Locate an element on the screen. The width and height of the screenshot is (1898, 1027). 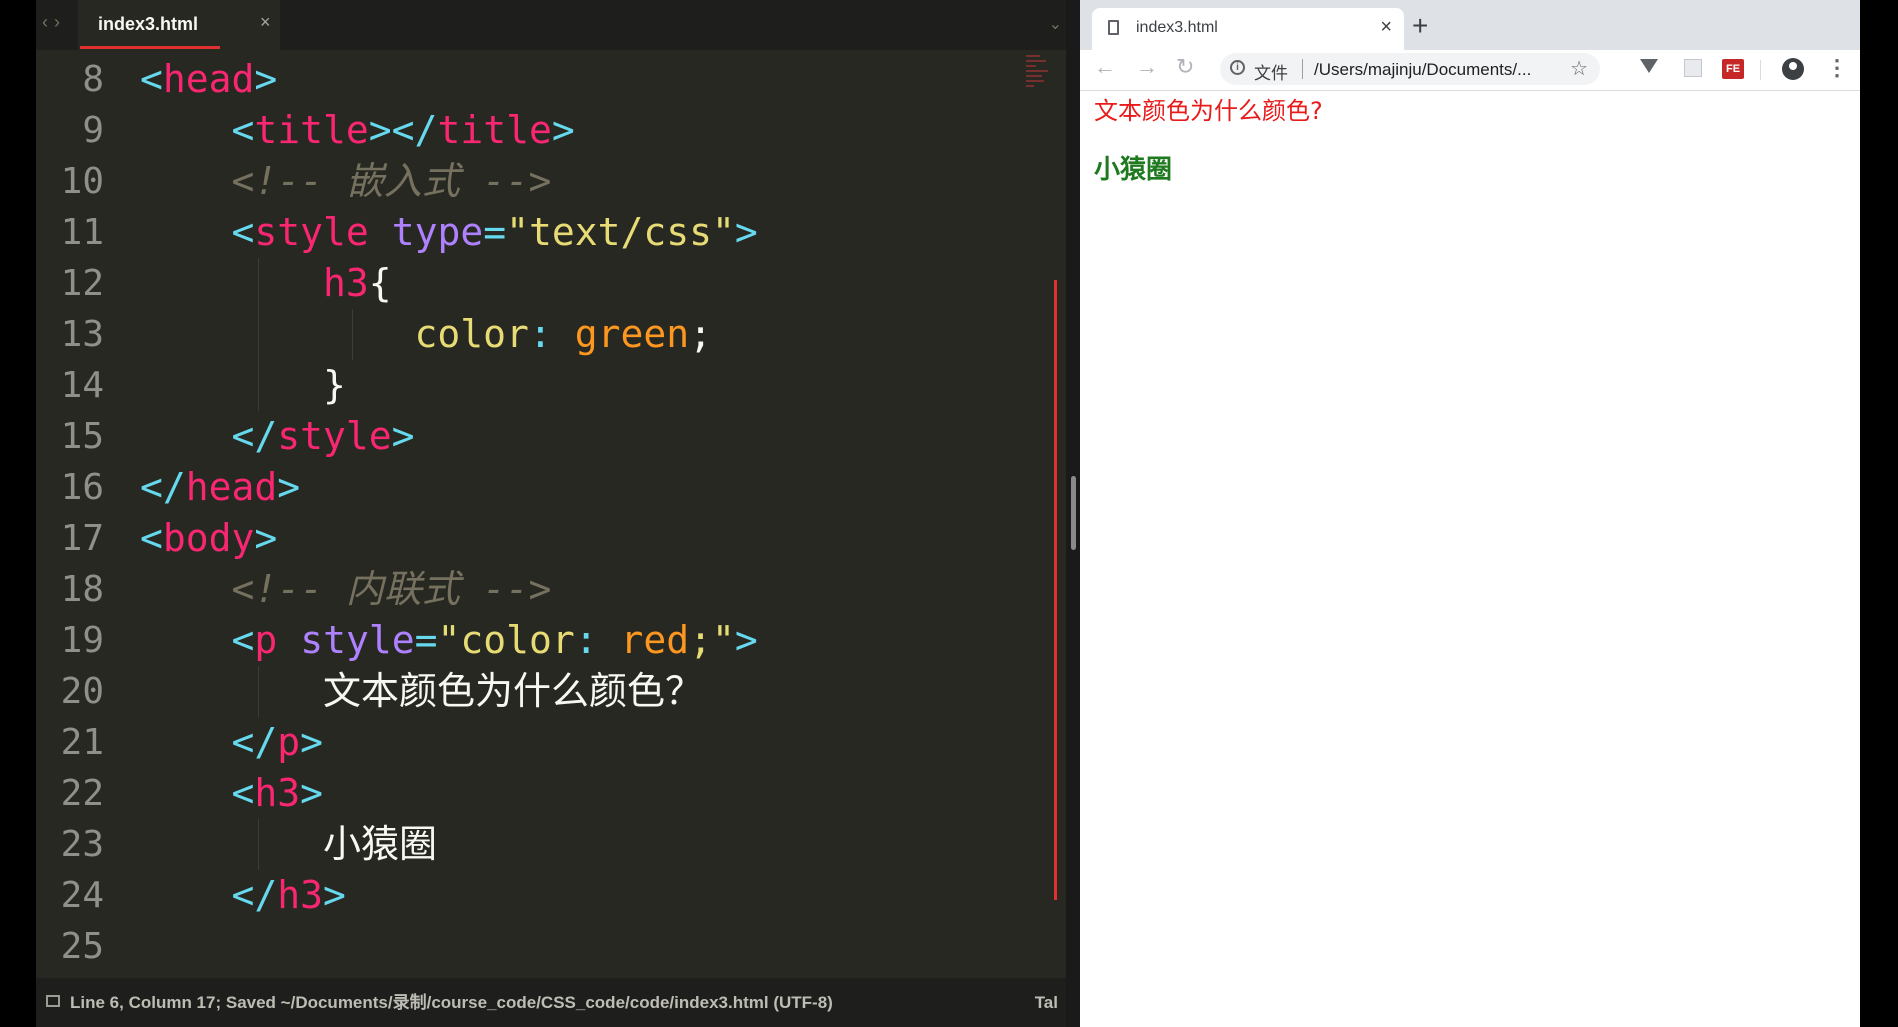
code-line: 10 <!-- 嵌入式 --> is located at coordinates (536, 181).